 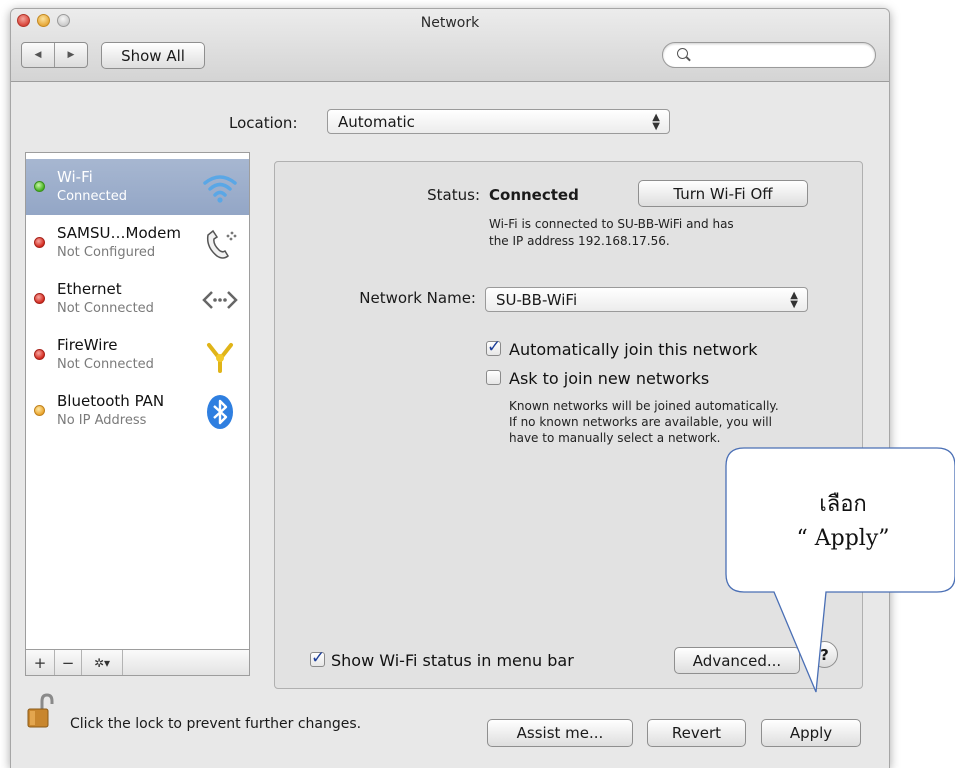 What do you see at coordinates (220, 358) in the screenshot?
I see `firewire-icon` at bounding box center [220, 358].